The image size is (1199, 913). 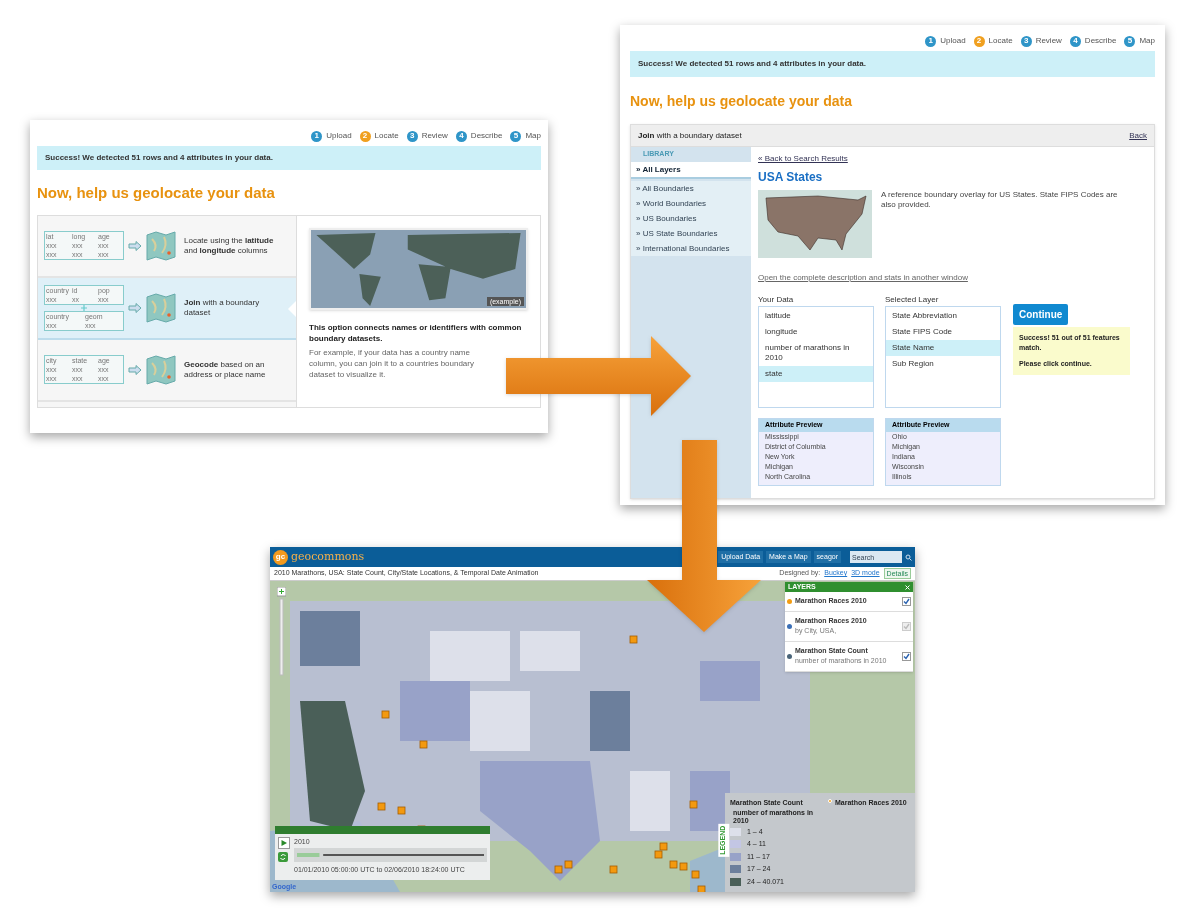 I want to click on timeline-track, so click(x=390, y=854).